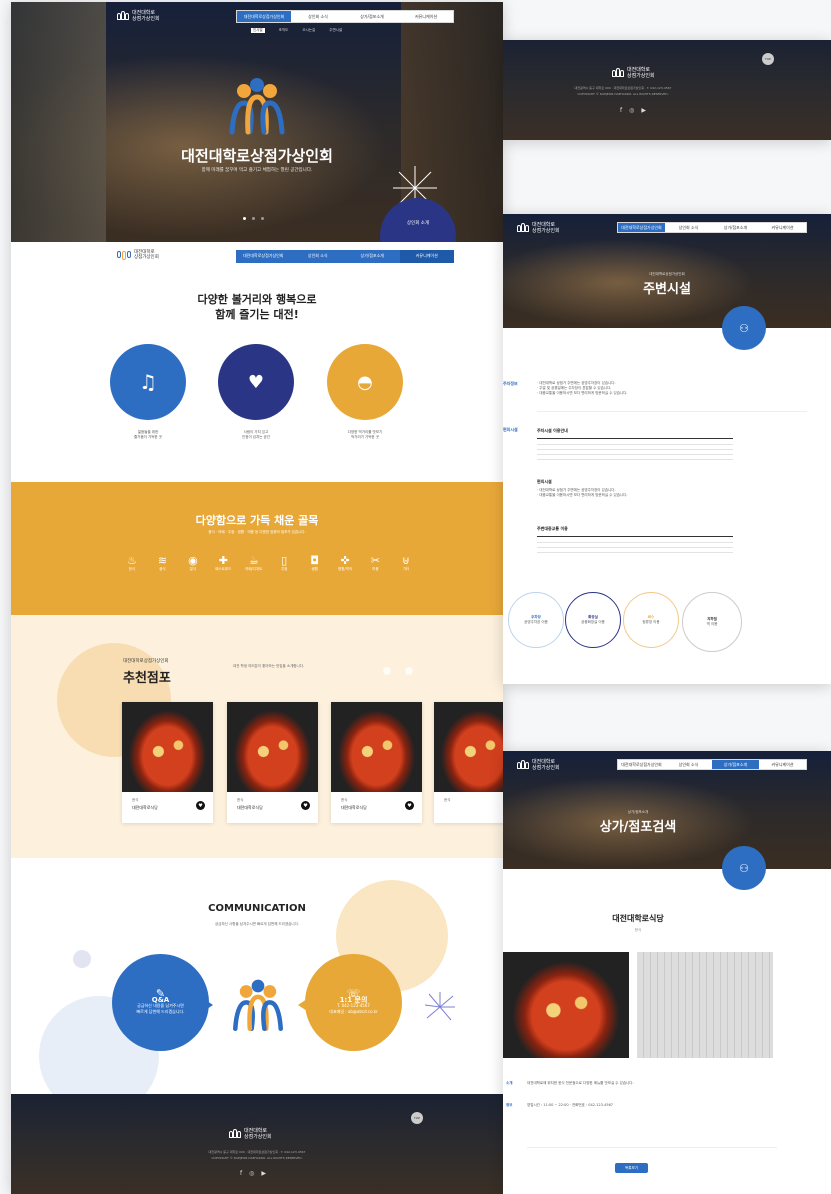 The height and width of the screenshot is (1194, 831). What do you see at coordinates (406, 563) in the screenshot?
I see `category-item: ⊎ 기타` at bounding box center [406, 563].